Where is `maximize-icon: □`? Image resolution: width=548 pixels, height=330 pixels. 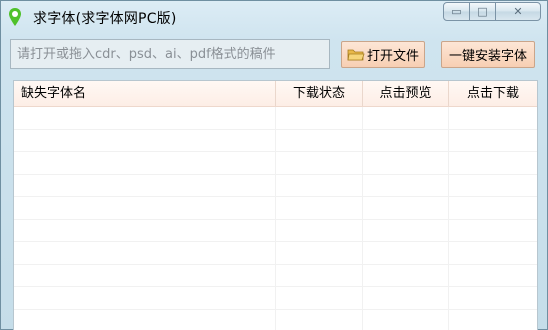 maximize-icon: □ is located at coordinates (482, 11).